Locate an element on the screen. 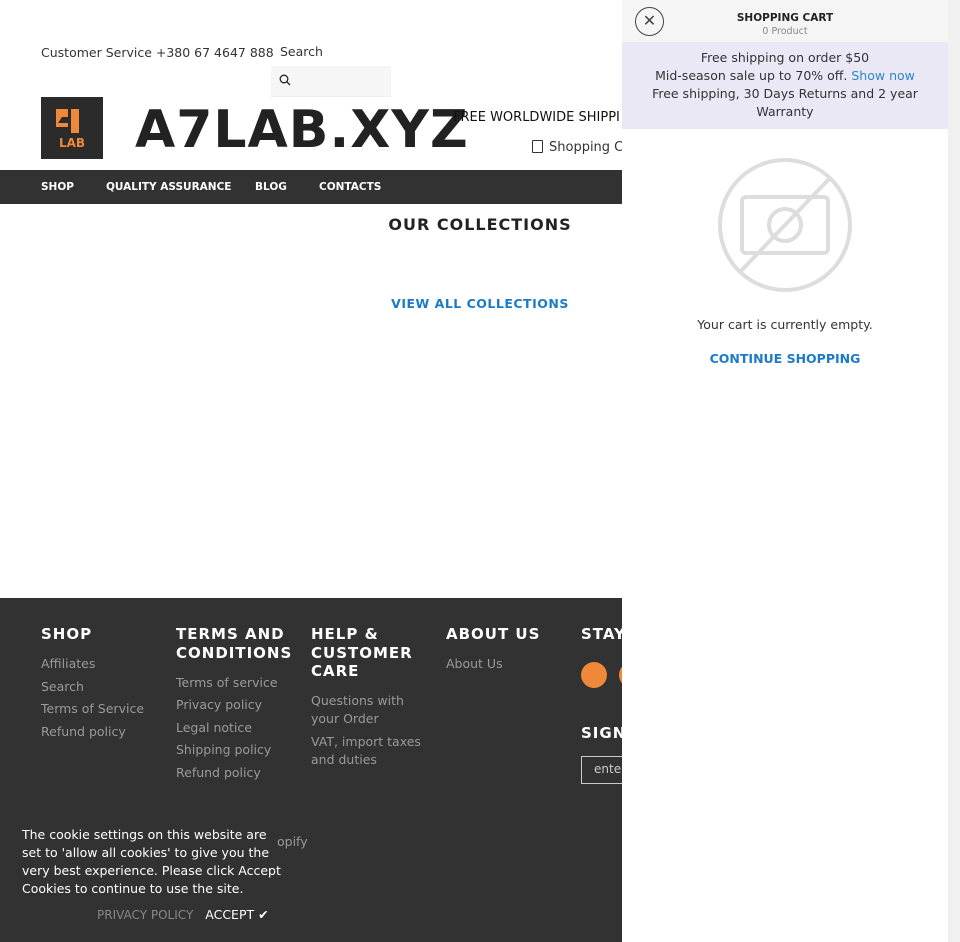 Image resolution: width=960 pixels, height=942 pixels. nav-blog: BLOG is located at coordinates (271, 187).